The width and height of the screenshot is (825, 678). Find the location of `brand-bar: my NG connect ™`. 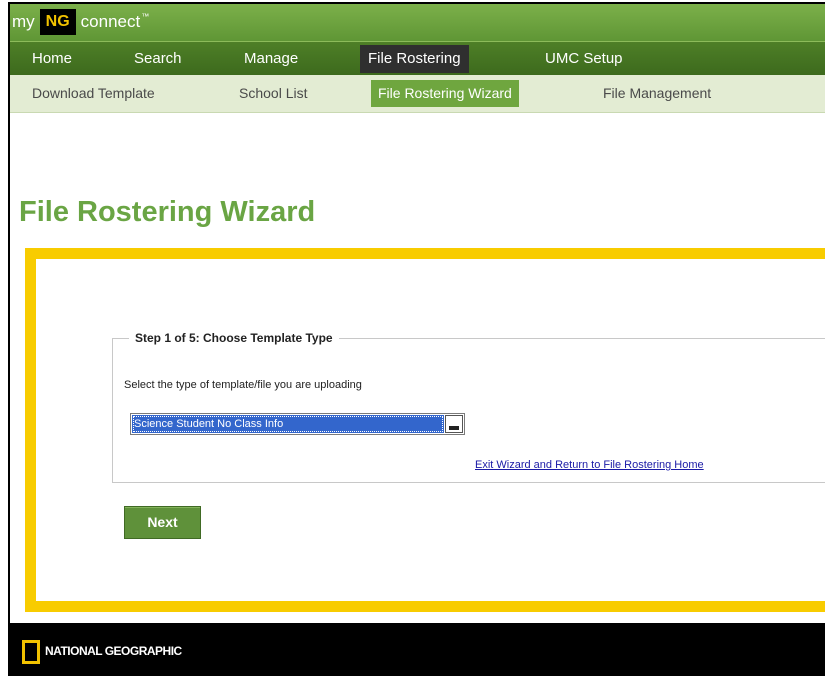

brand-bar: my NG connect ™ is located at coordinates (417, 22).